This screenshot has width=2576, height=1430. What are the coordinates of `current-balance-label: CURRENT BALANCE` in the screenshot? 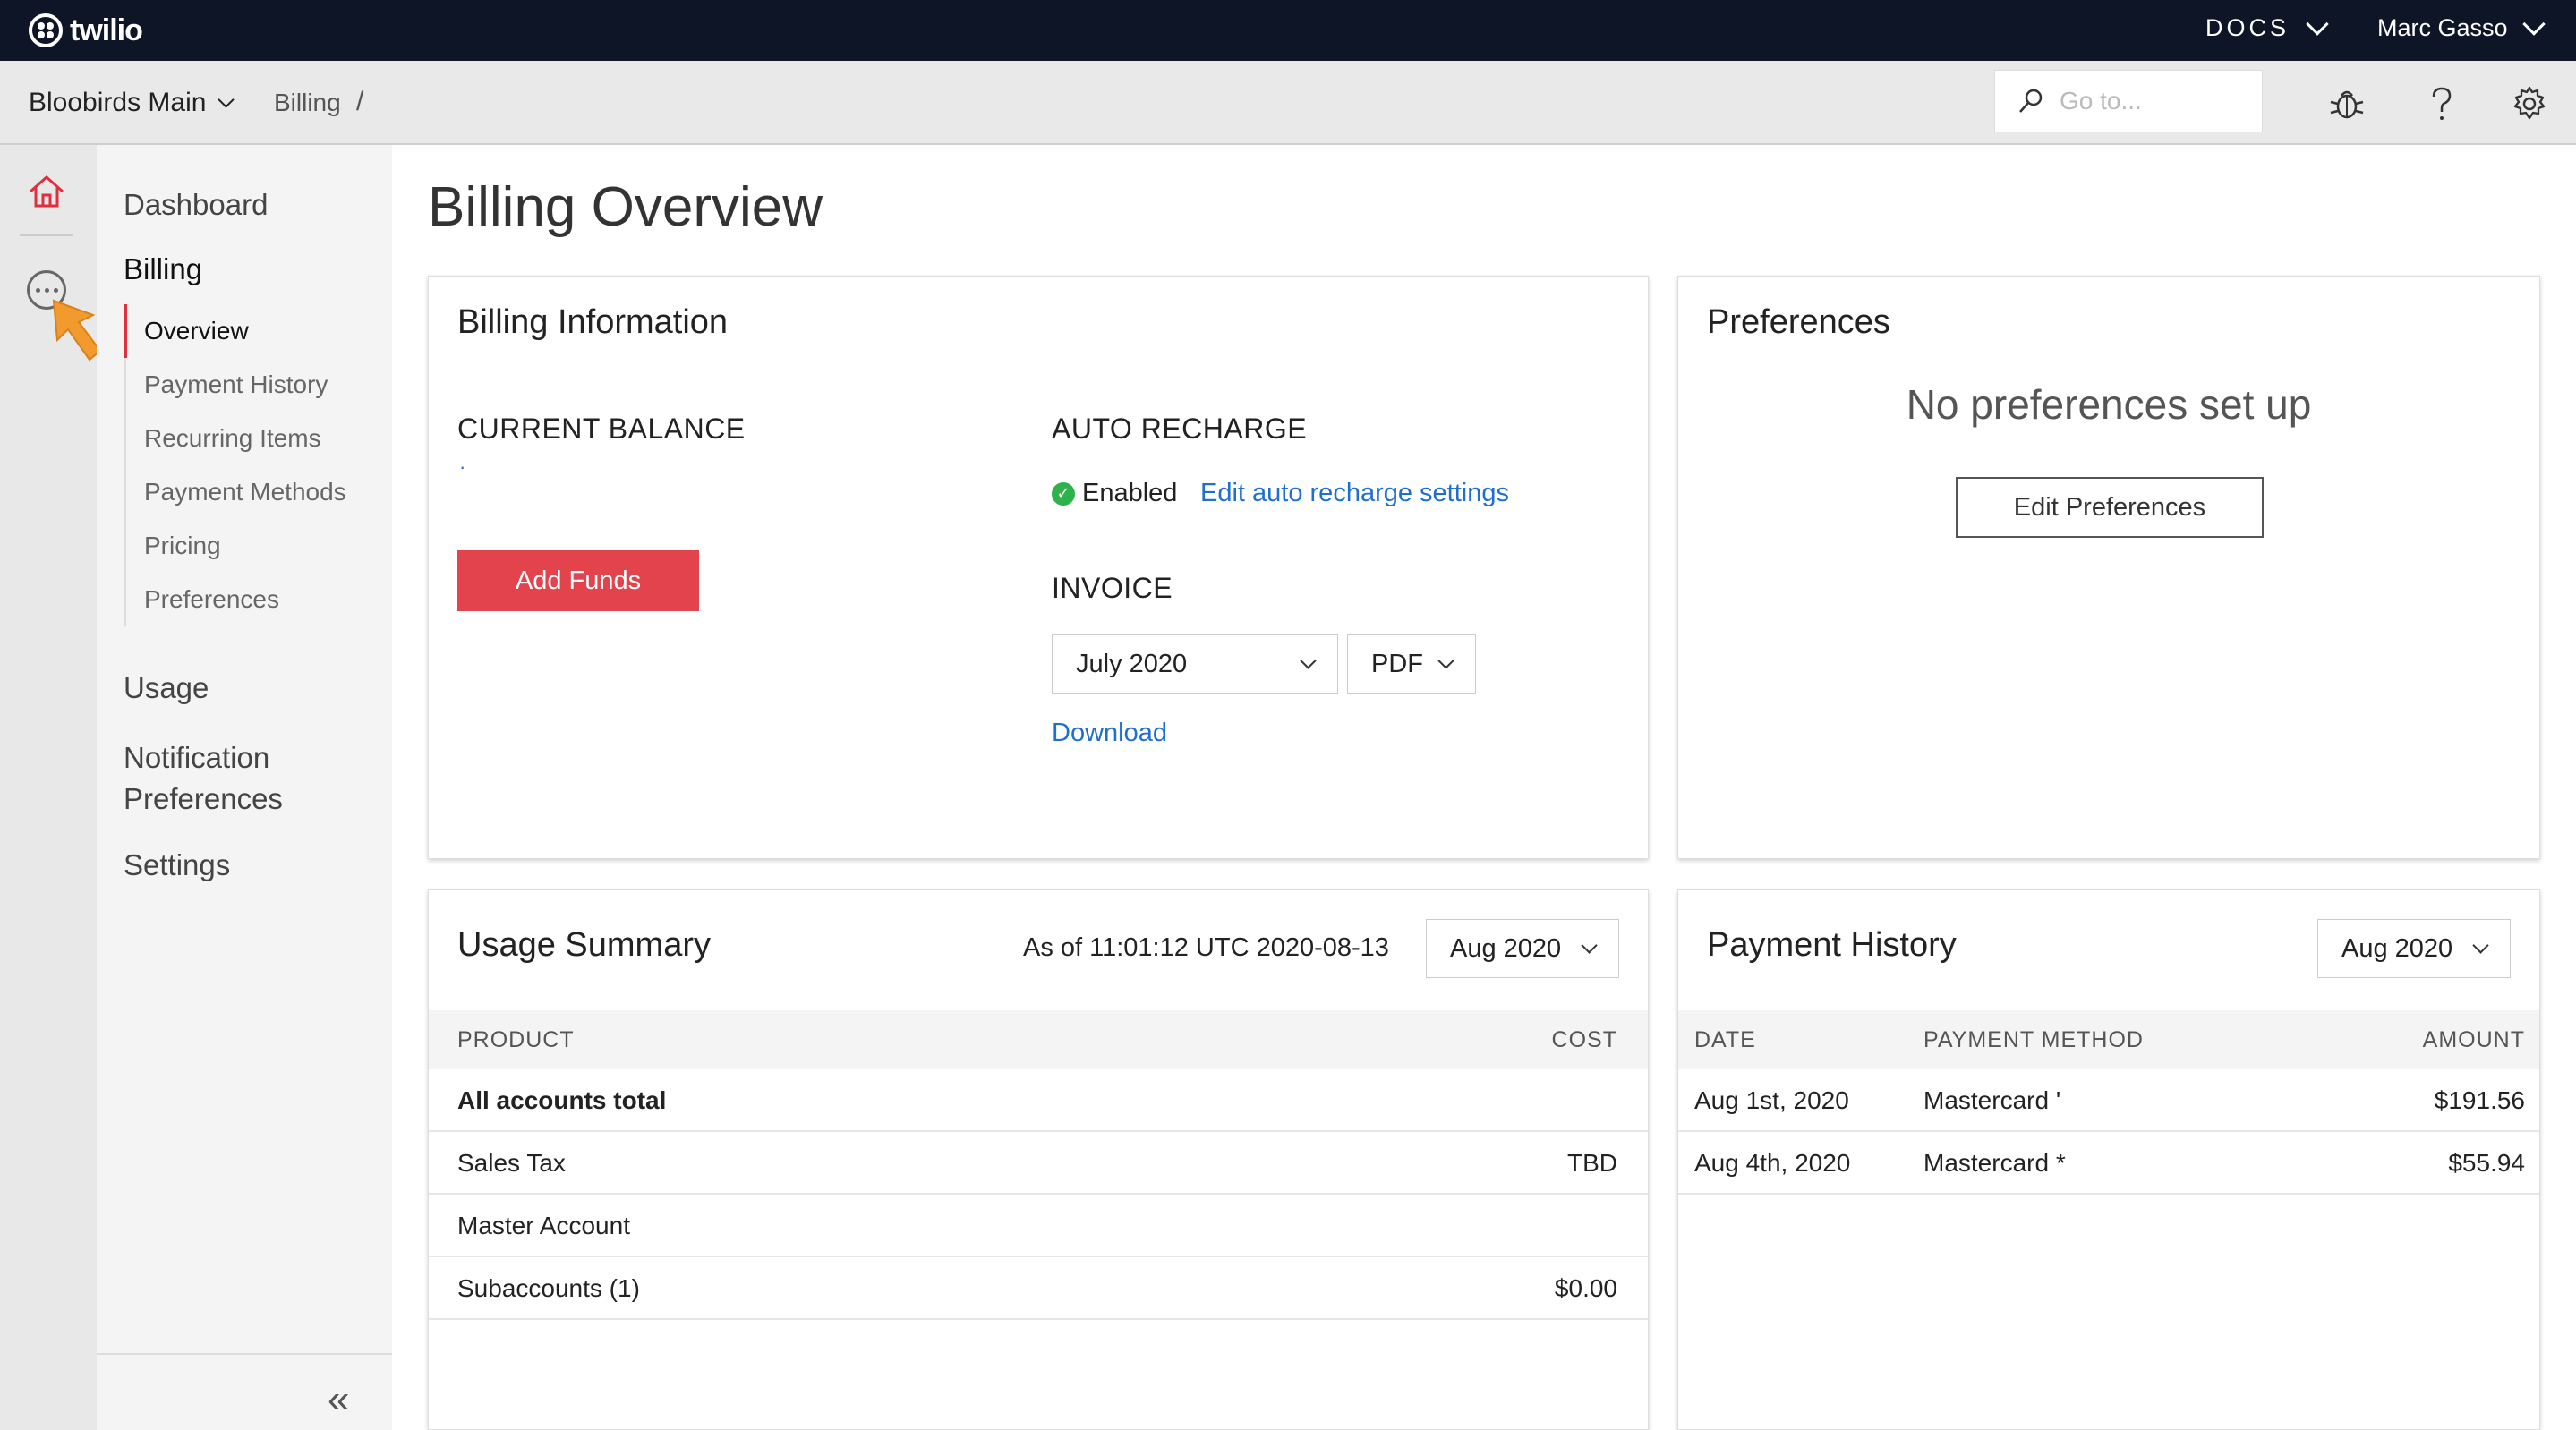 It's located at (601, 429).